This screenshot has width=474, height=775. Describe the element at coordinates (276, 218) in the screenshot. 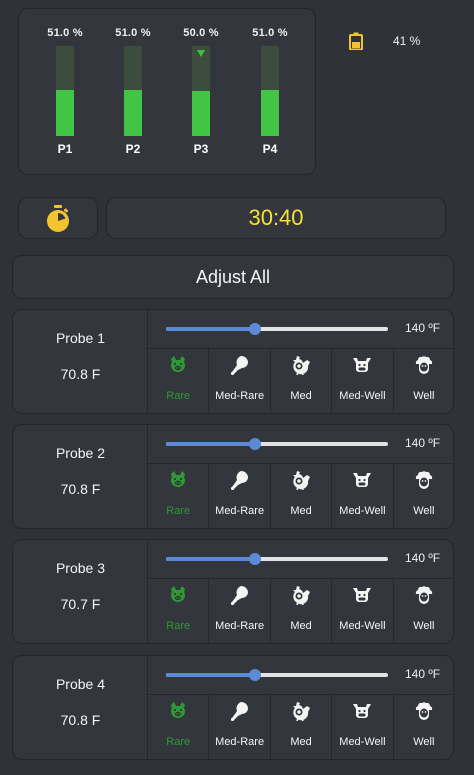

I see `timer-display: 30:40` at that location.